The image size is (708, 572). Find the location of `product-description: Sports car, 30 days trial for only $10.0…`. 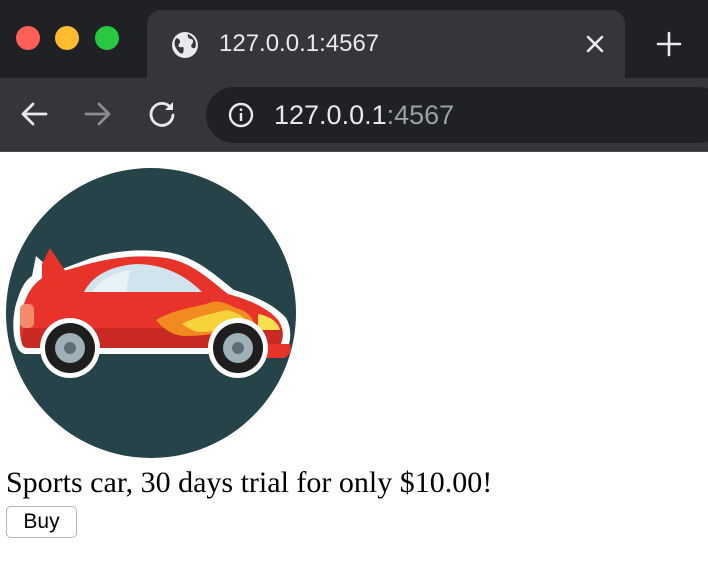

product-description: Sports car, 30 days trial for only $10.0… is located at coordinates (249, 482).